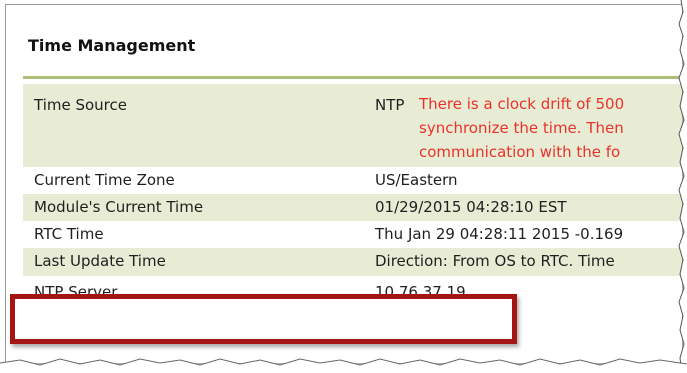 Image resolution: width=687 pixels, height=373 pixels. What do you see at coordinates (352, 77) in the screenshot?
I see `title-divider` at bounding box center [352, 77].